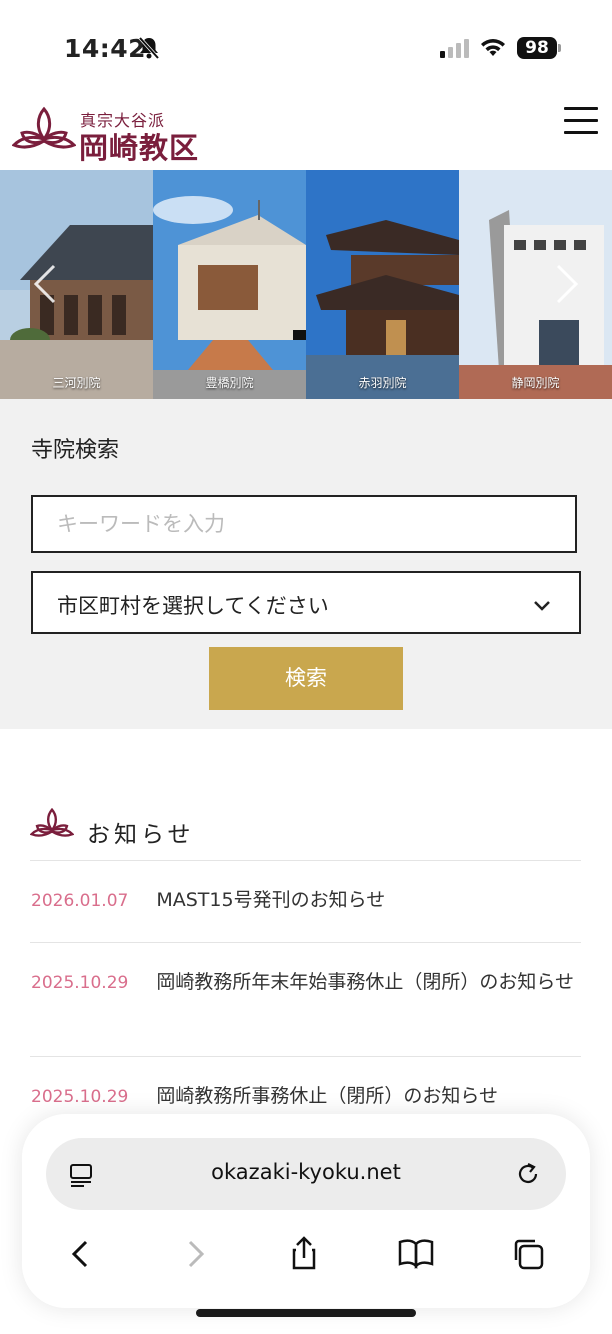 Image resolution: width=612 pixels, height=1334 pixels. Describe the element at coordinates (493, 49) in the screenshot. I see `wifi-icon` at that location.